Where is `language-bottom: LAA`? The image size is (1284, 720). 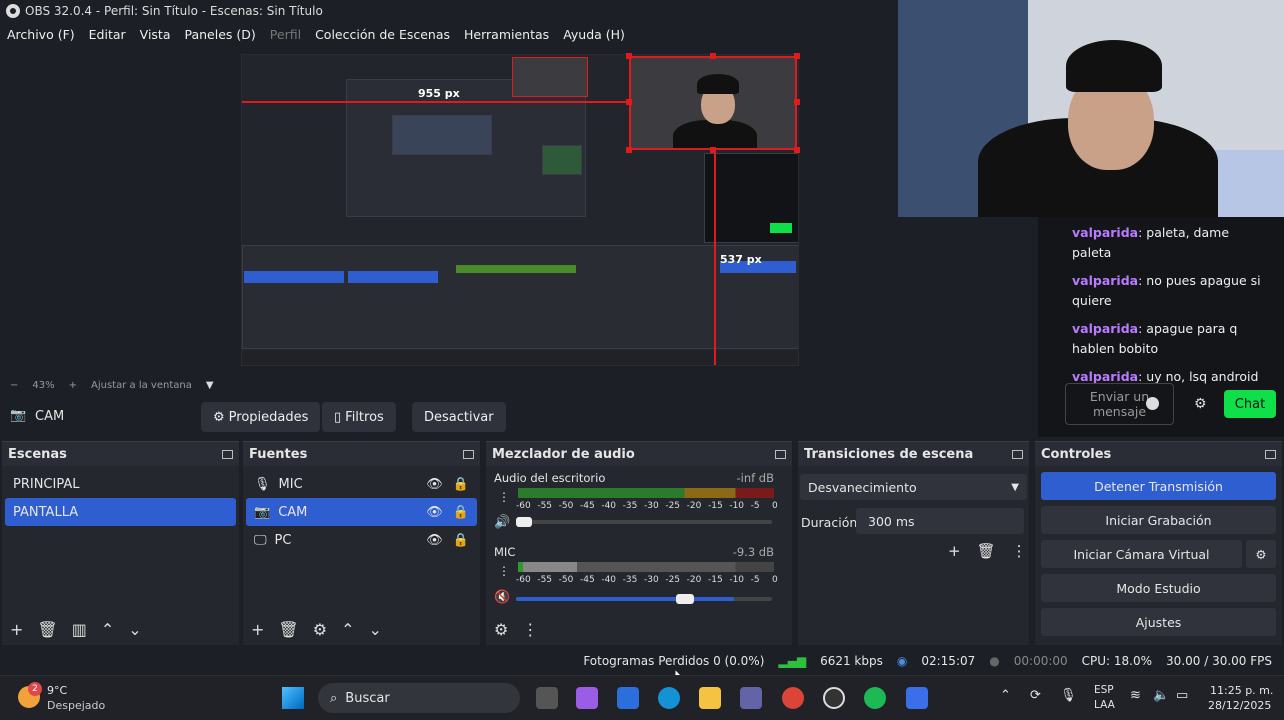
language-bottom: LAA is located at coordinates (1104, 705).